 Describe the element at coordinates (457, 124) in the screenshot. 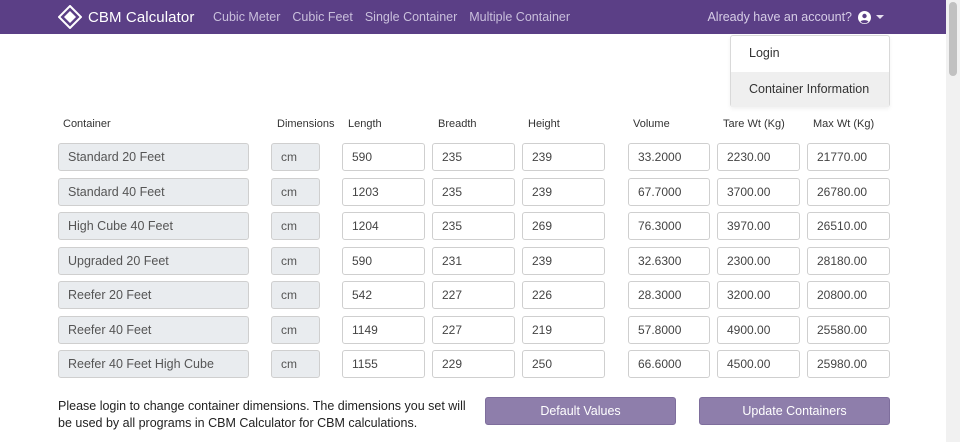

I see `header-breadth: Breadth` at that location.